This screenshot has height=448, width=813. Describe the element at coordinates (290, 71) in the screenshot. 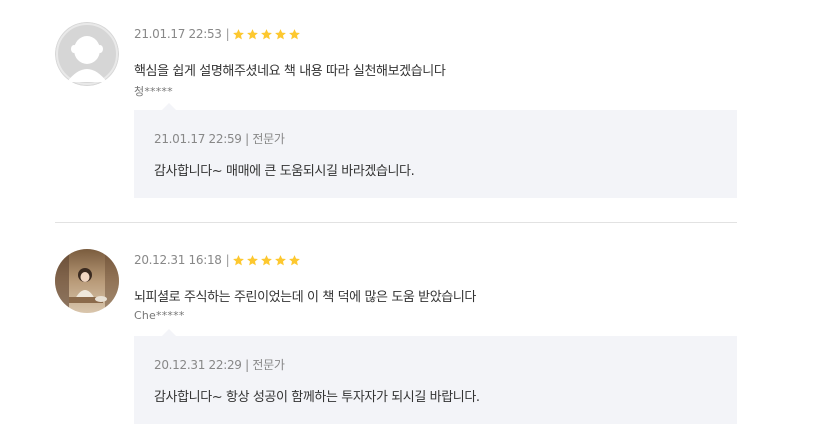

I see `review-text: 핵심을 쉽게 설명해주셨네요 책 내용 따라 실천해보겠습니다` at that location.